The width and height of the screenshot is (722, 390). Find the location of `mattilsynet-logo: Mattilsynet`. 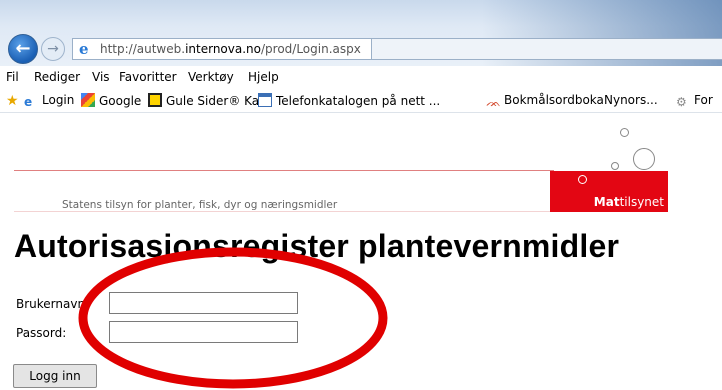

mattilsynet-logo: Mattilsynet is located at coordinates (609, 191).